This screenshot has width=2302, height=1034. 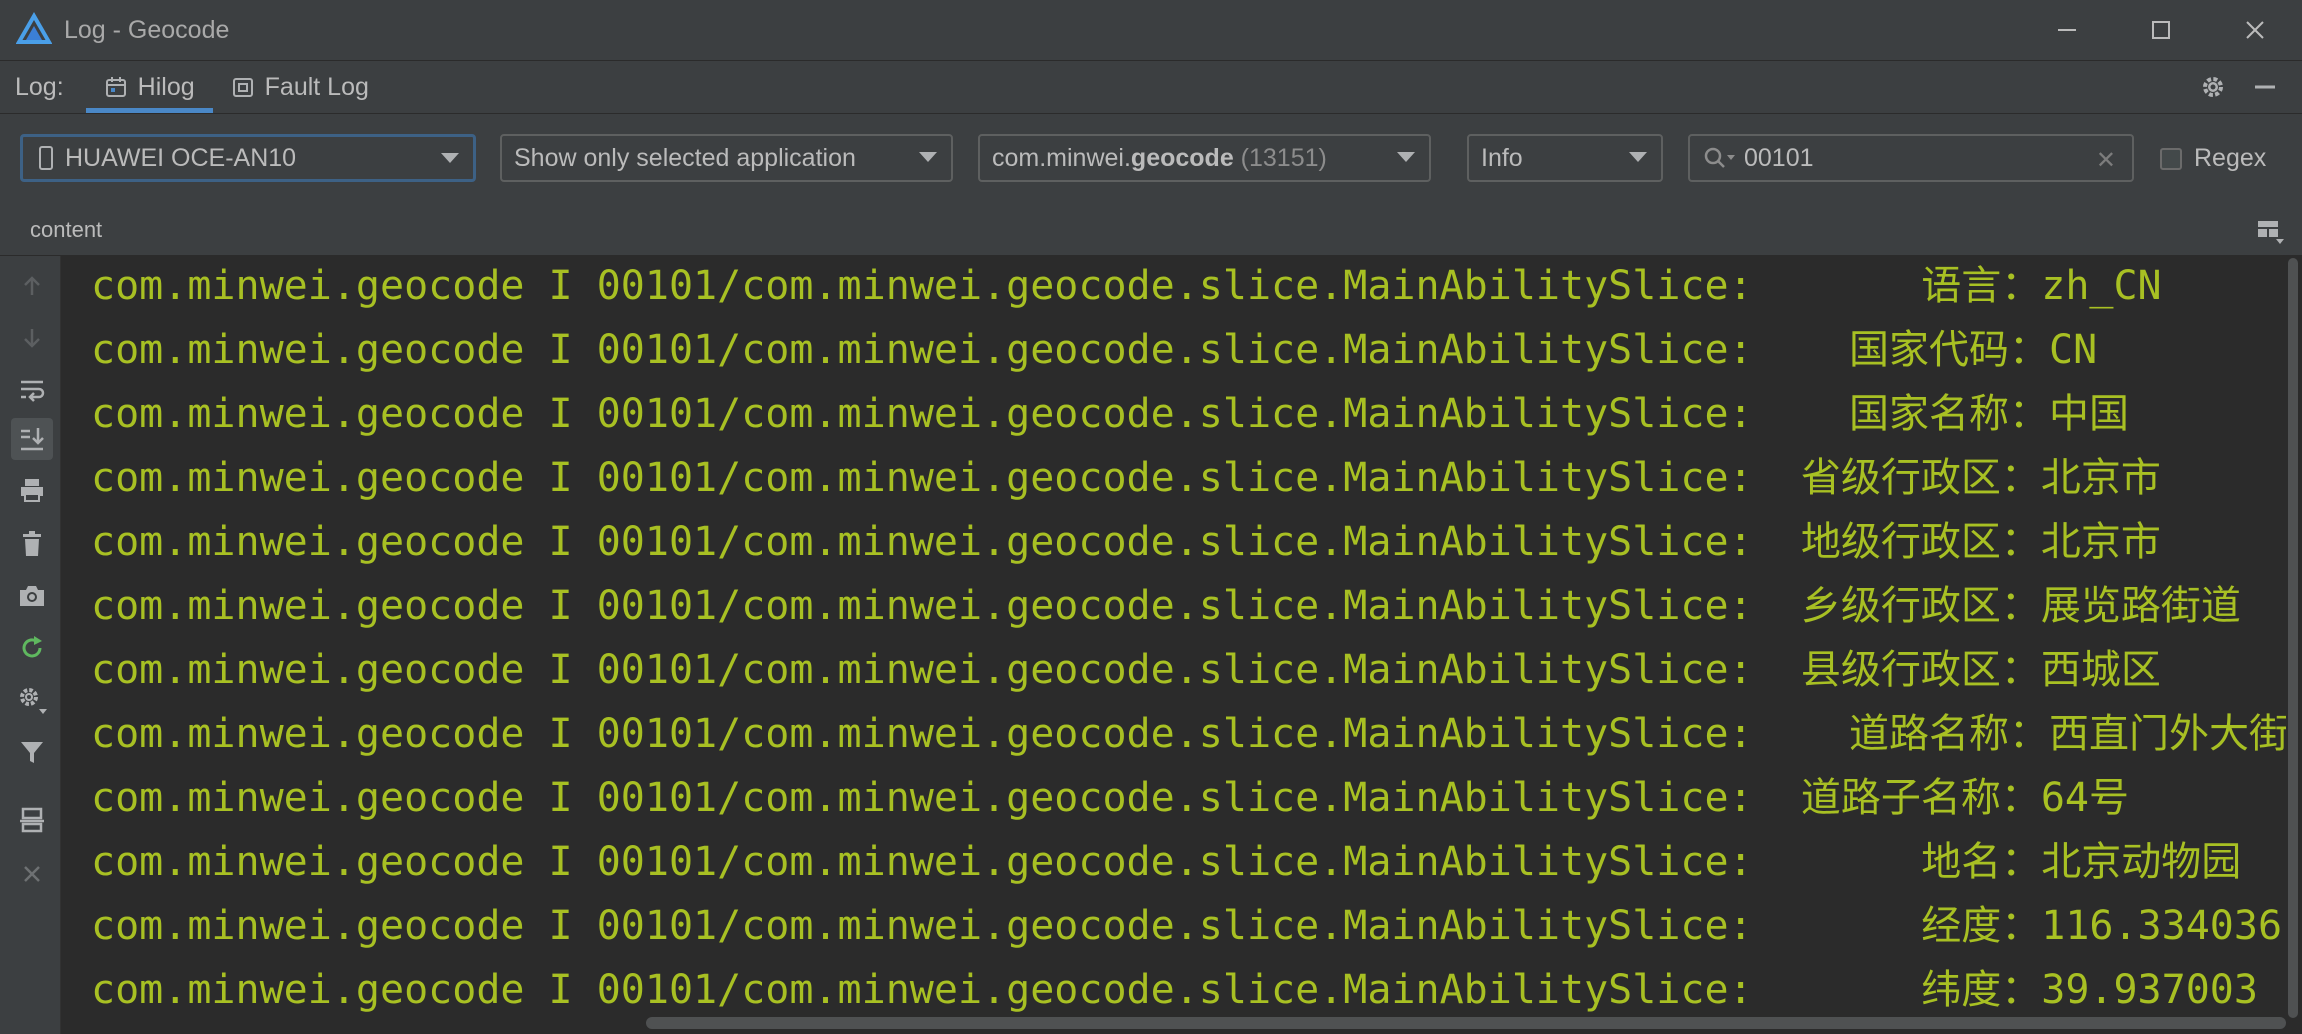 I want to click on app-filter-mode-value: Show only selected application, so click(x=685, y=157).